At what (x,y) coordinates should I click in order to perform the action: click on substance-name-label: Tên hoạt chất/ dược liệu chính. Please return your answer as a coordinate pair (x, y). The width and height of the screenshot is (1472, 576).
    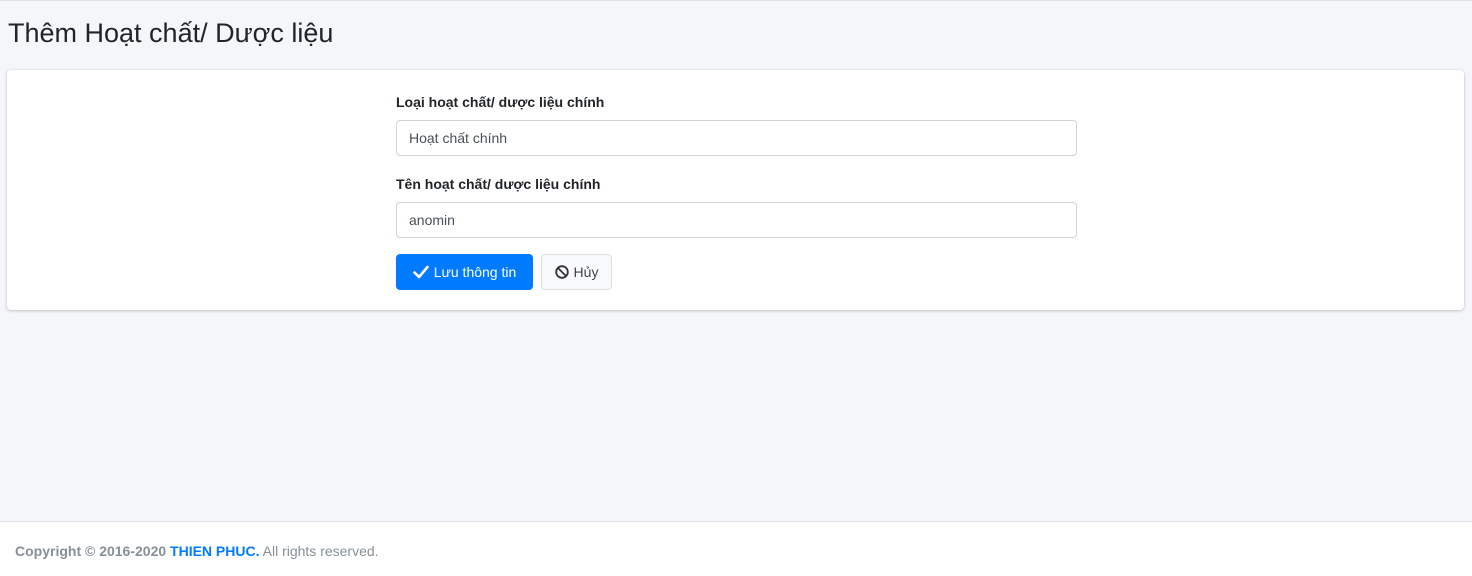
    Looking at the image, I should click on (498, 184).